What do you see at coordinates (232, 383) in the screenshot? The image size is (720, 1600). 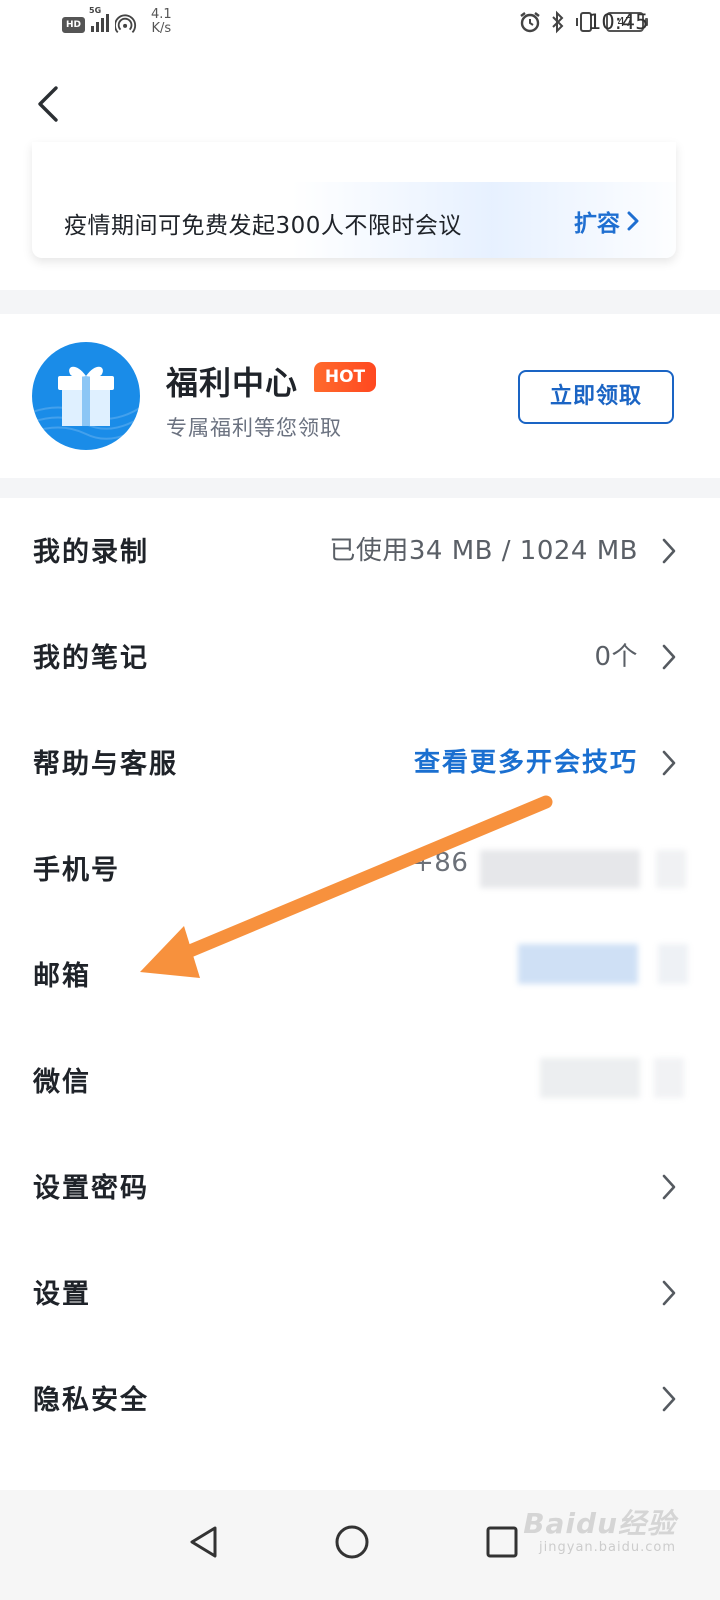 I see `welfare-title: 福利中心` at bounding box center [232, 383].